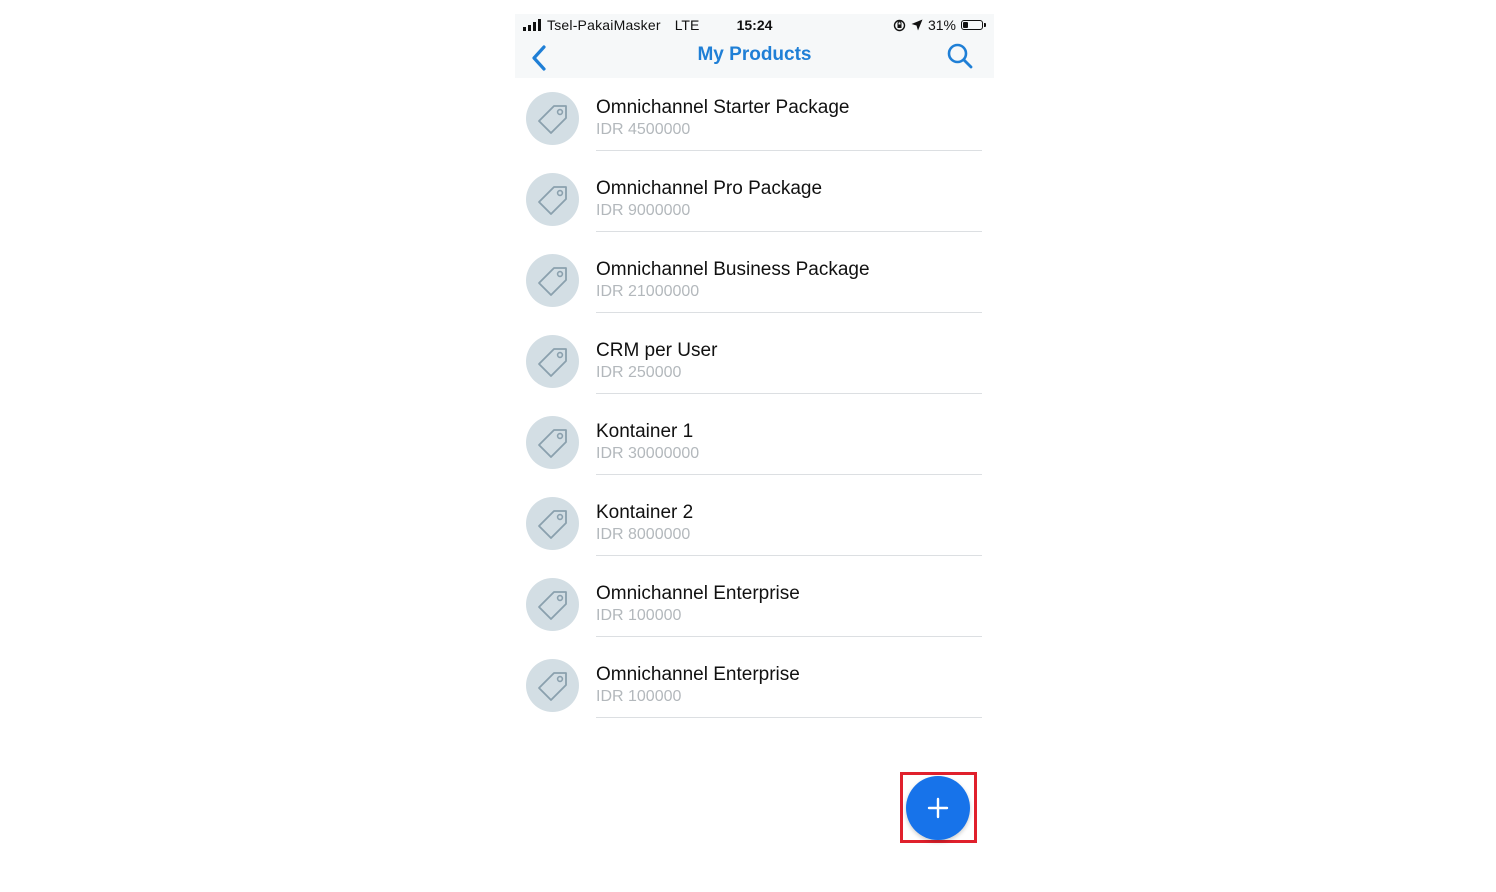  What do you see at coordinates (709, 188) in the screenshot?
I see `product-name: Omnichannel Pro Package` at bounding box center [709, 188].